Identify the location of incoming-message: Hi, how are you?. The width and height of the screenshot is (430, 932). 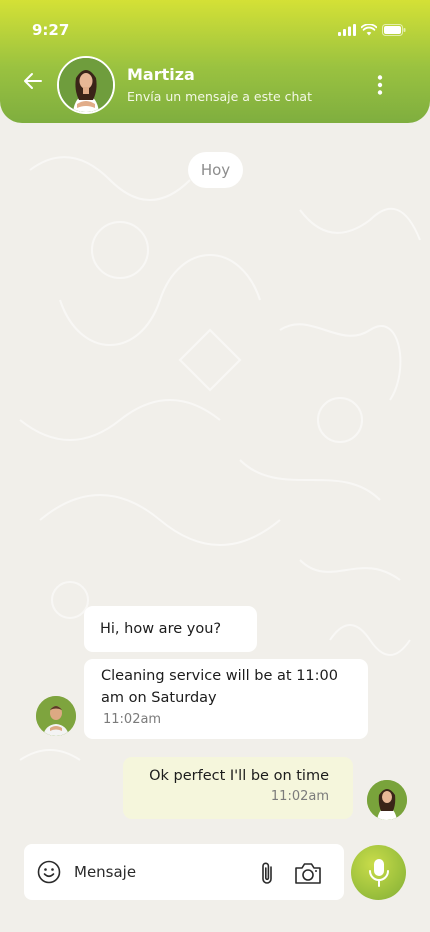
(170, 629).